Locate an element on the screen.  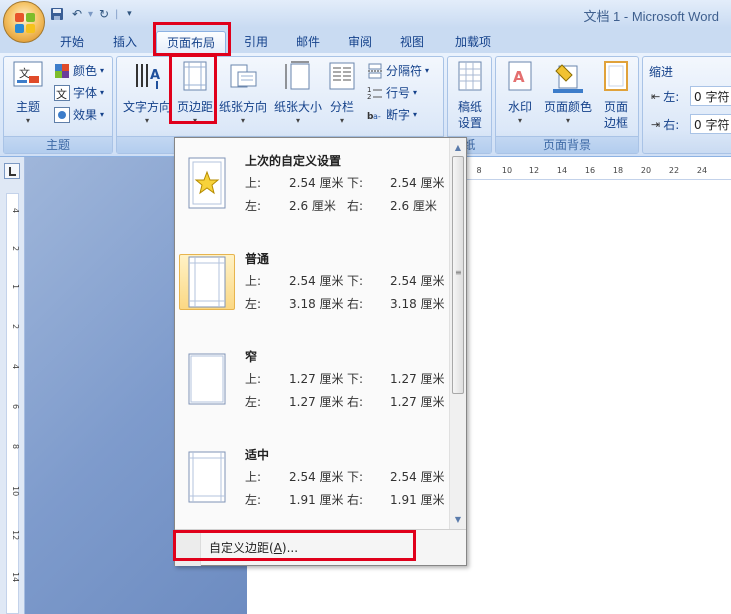
indent-left-input: 0 字符 is located at coordinates (710, 96).